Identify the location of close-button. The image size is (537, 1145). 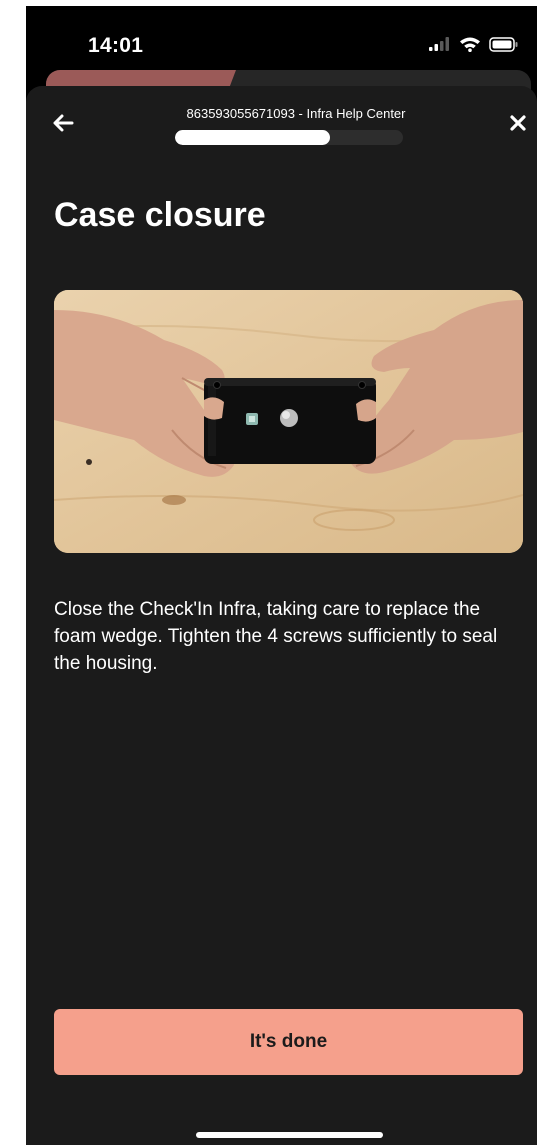
(518, 125).